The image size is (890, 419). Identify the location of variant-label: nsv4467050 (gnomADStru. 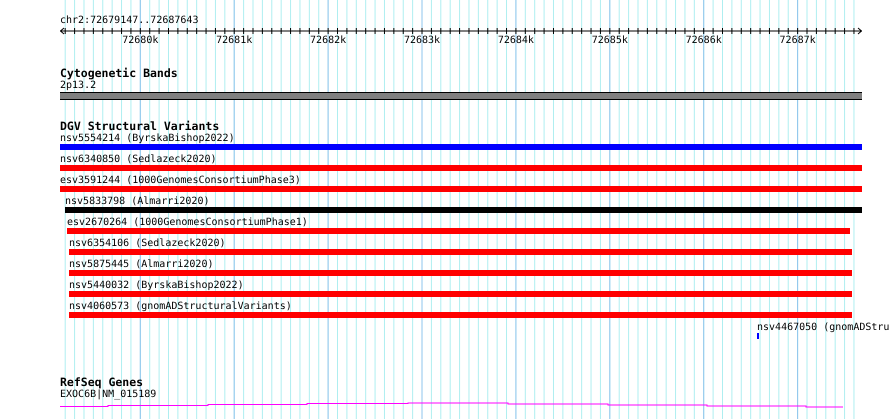
(823, 327).